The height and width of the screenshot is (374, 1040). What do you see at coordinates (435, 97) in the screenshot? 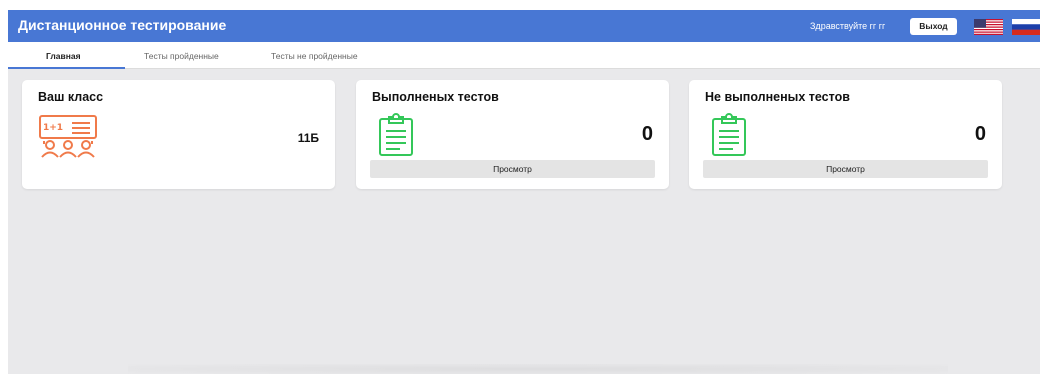
I see `completed-tests-title: Выполненых тестов` at bounding box center [435, 97].